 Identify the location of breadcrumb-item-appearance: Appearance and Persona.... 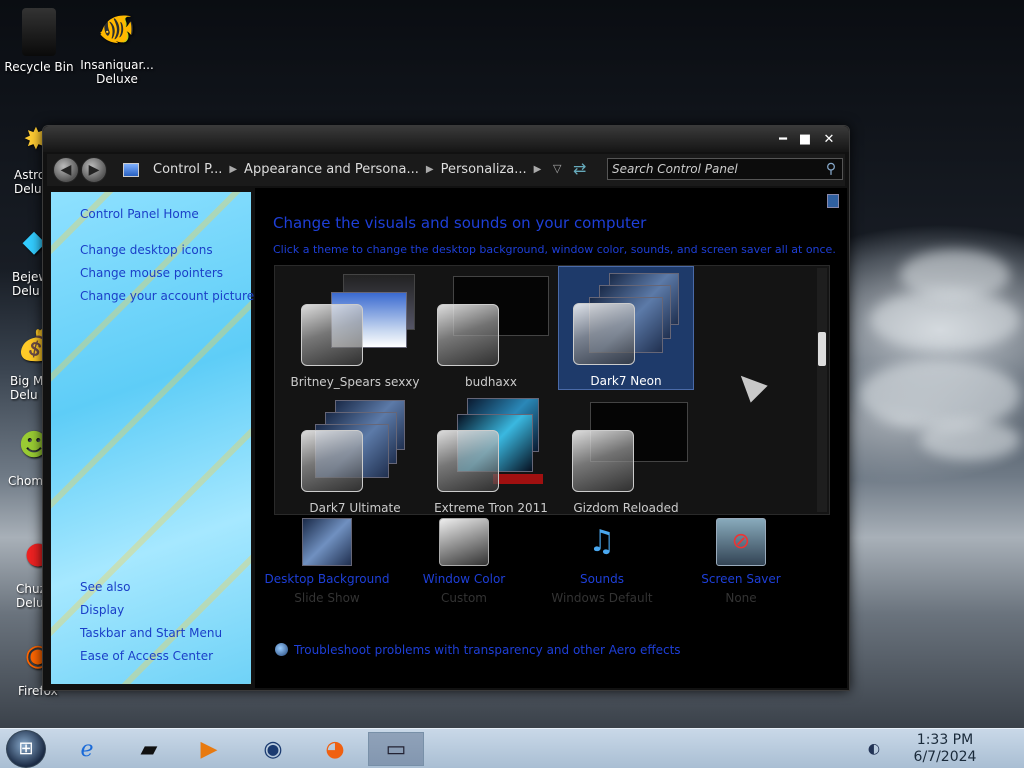
(331, 170).